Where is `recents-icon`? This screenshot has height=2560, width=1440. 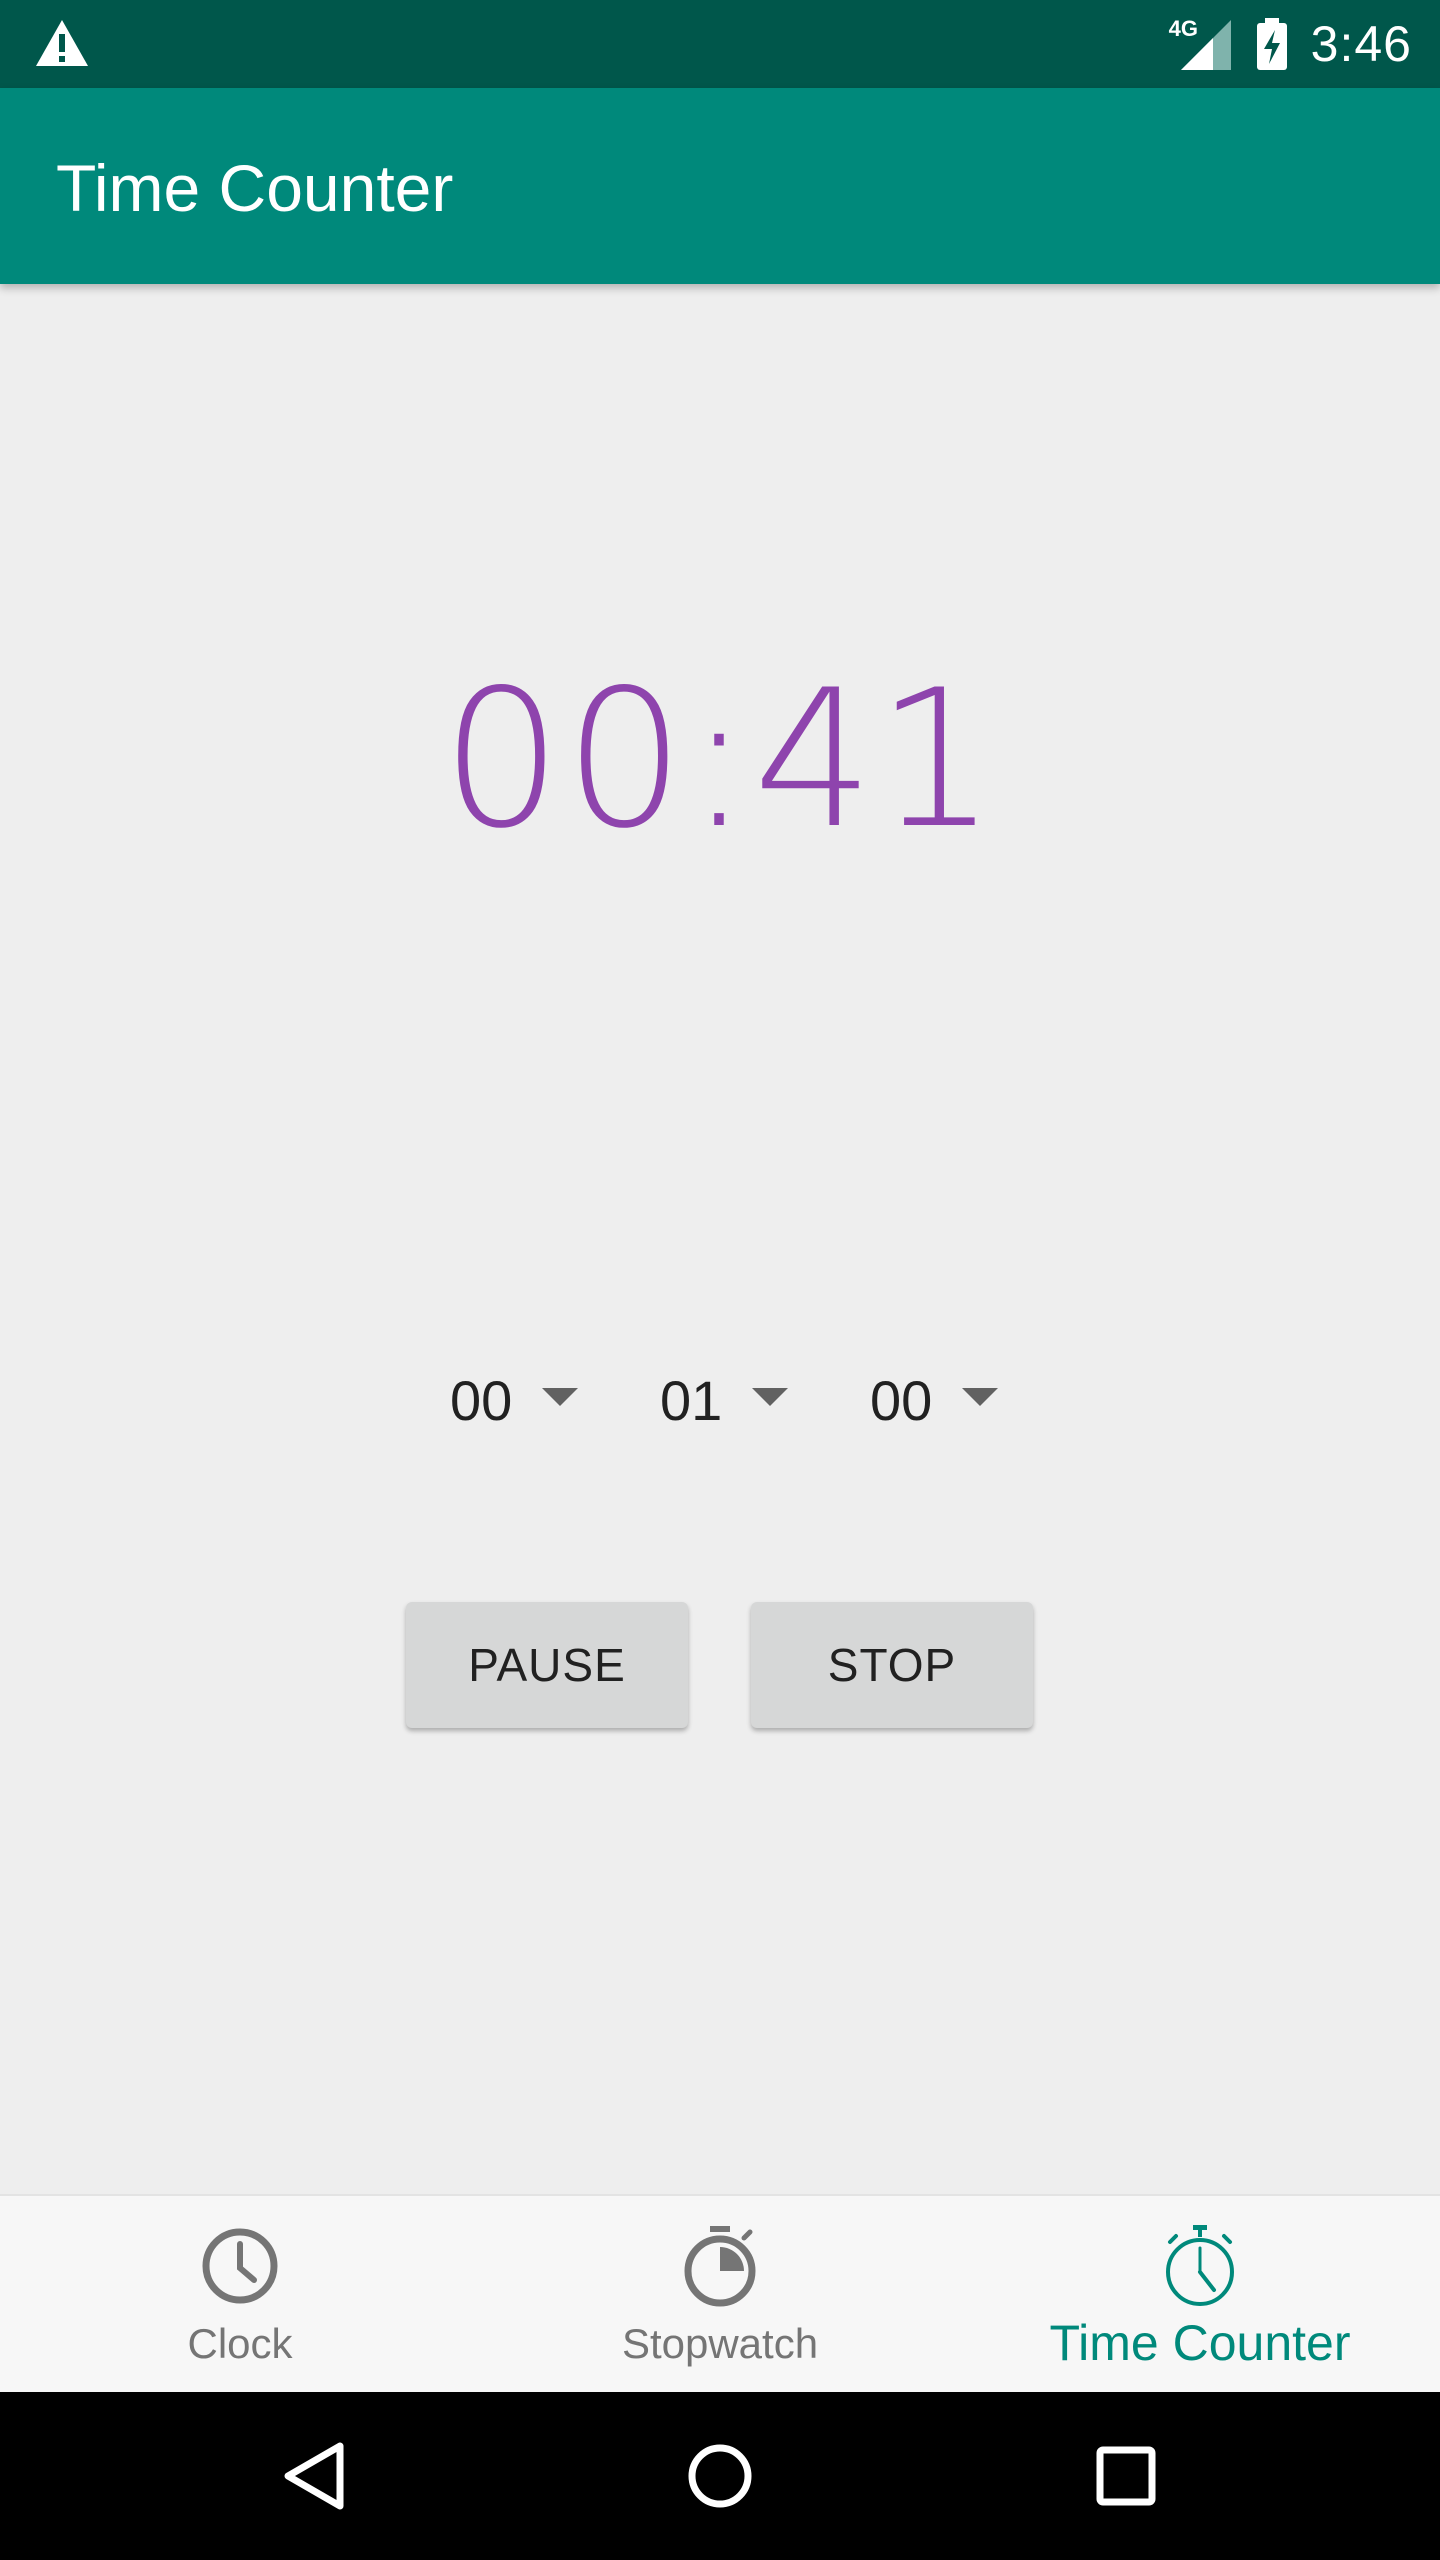
recents-icon is located at coordinates (1126, 2476).